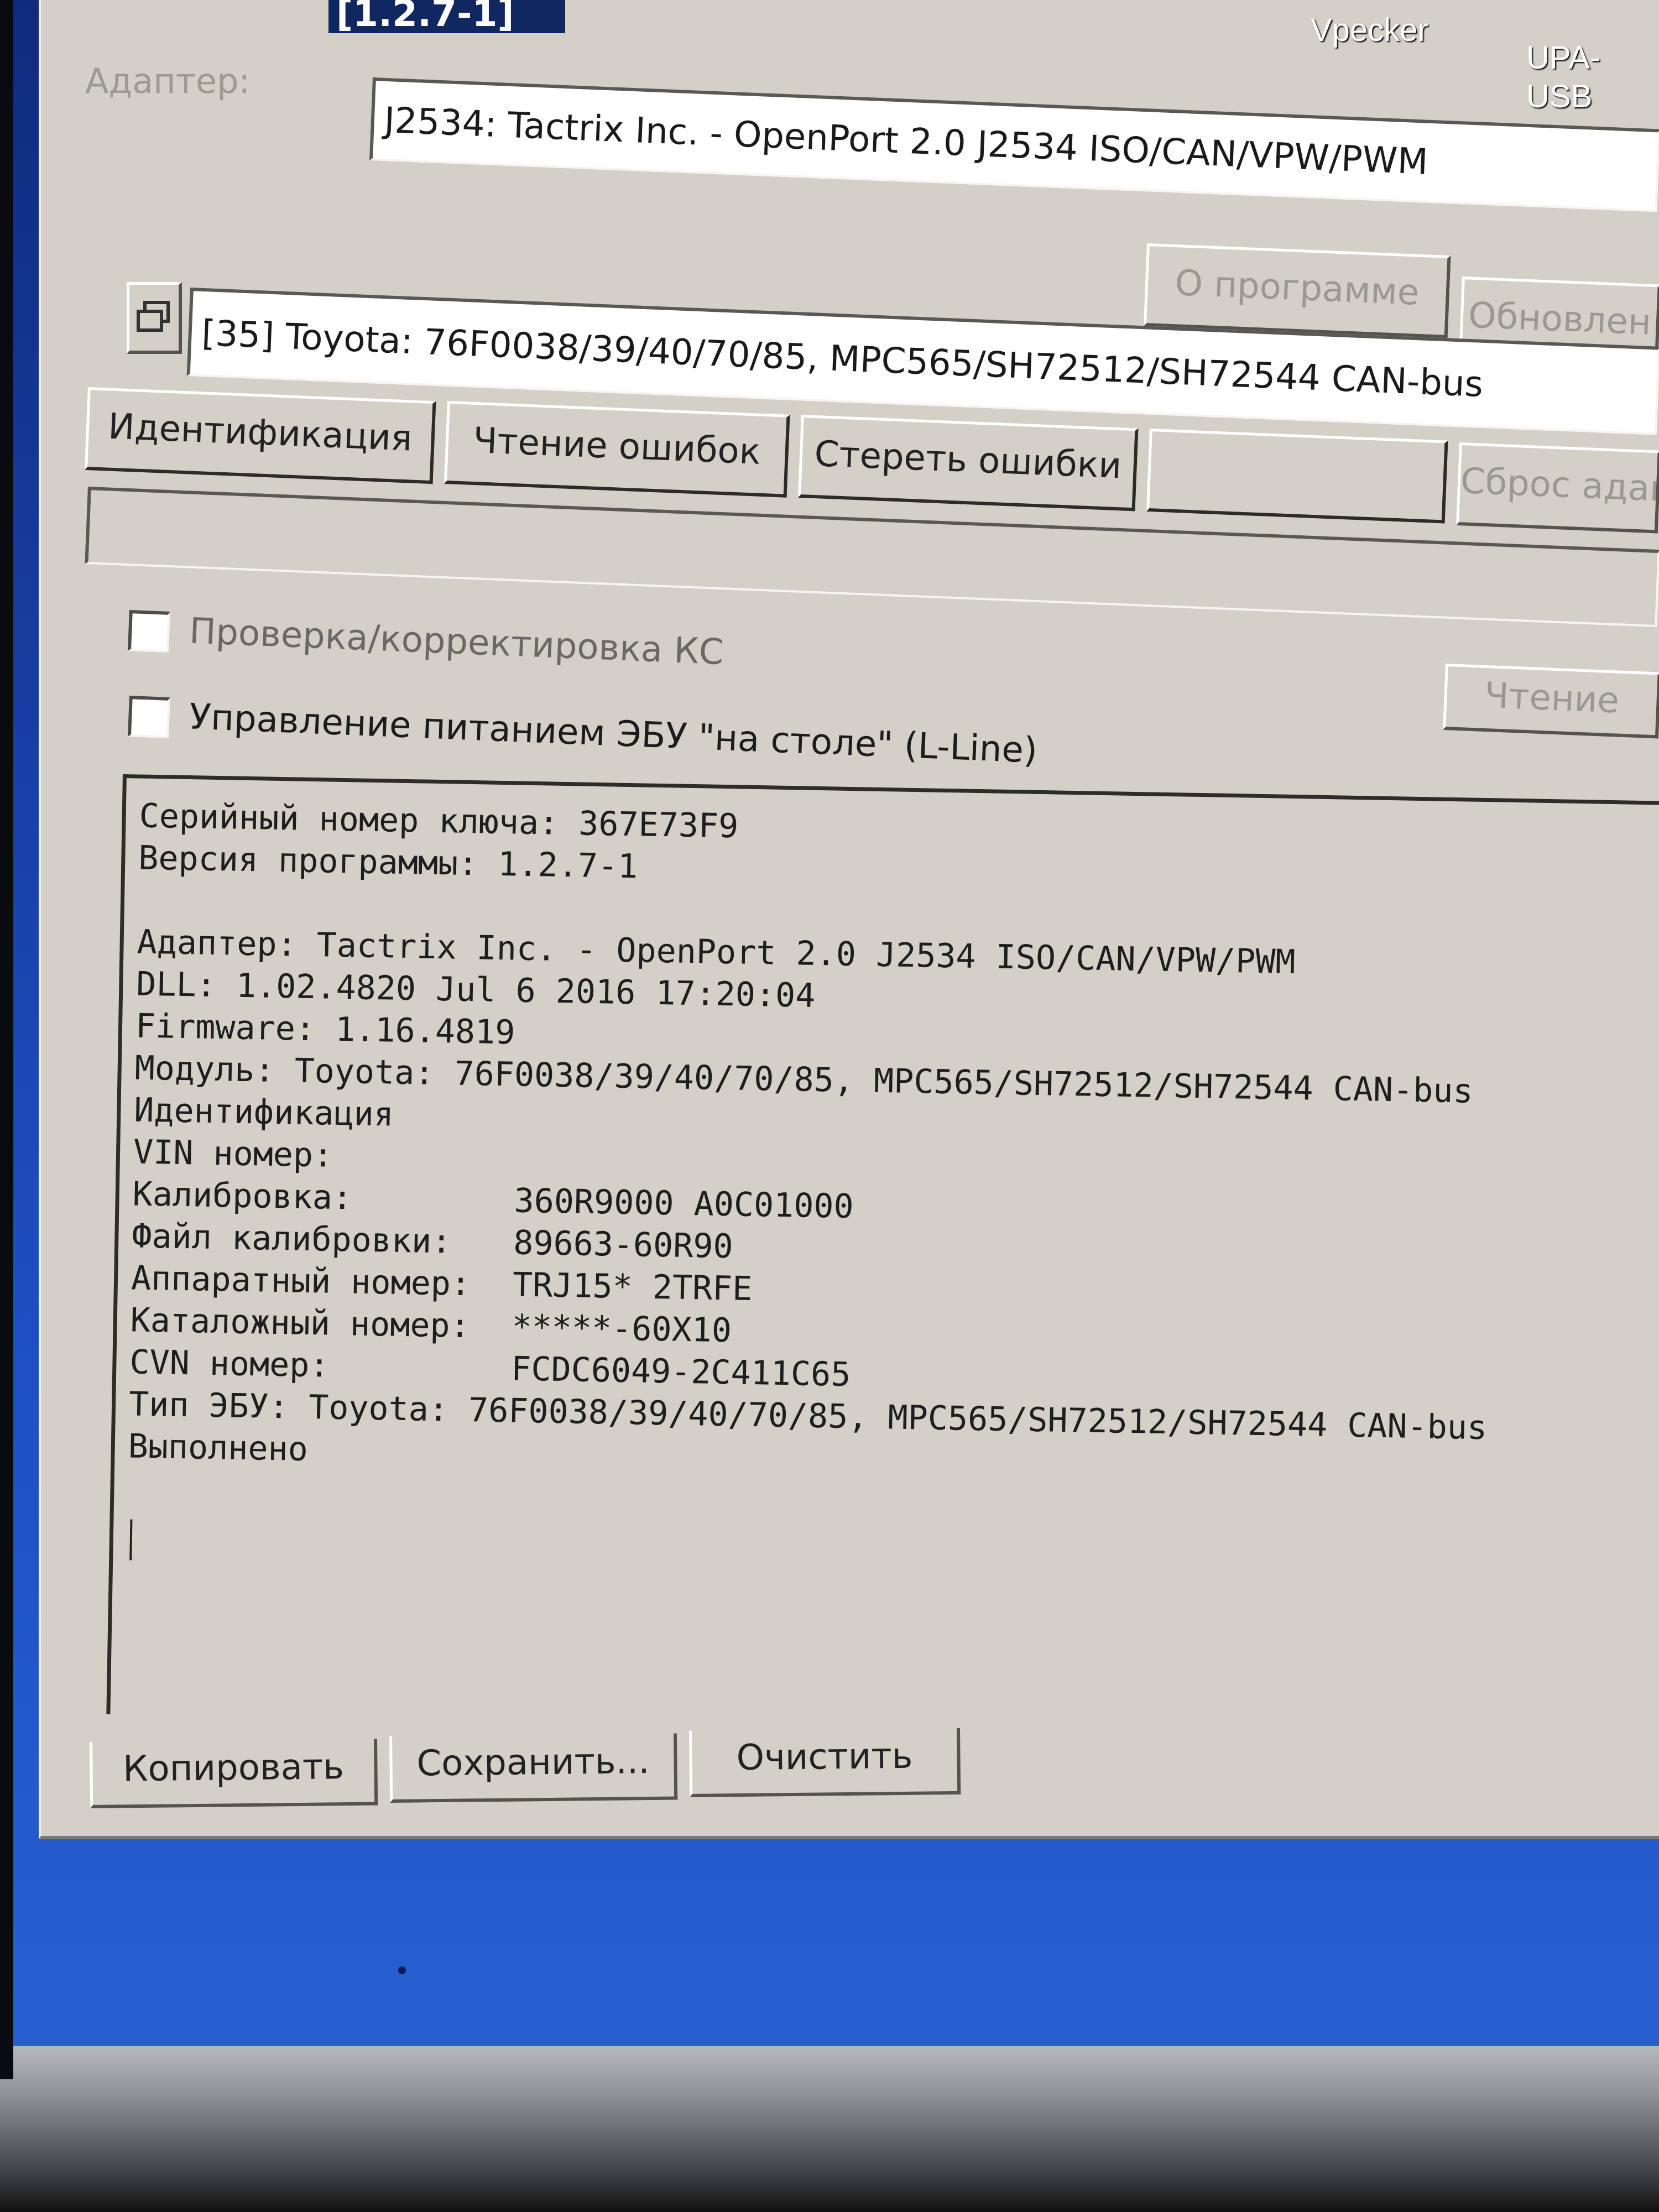  Describe the element at coordinates (260, 436) in the screenshot. I see `identify-button: Идентификация` at that location.